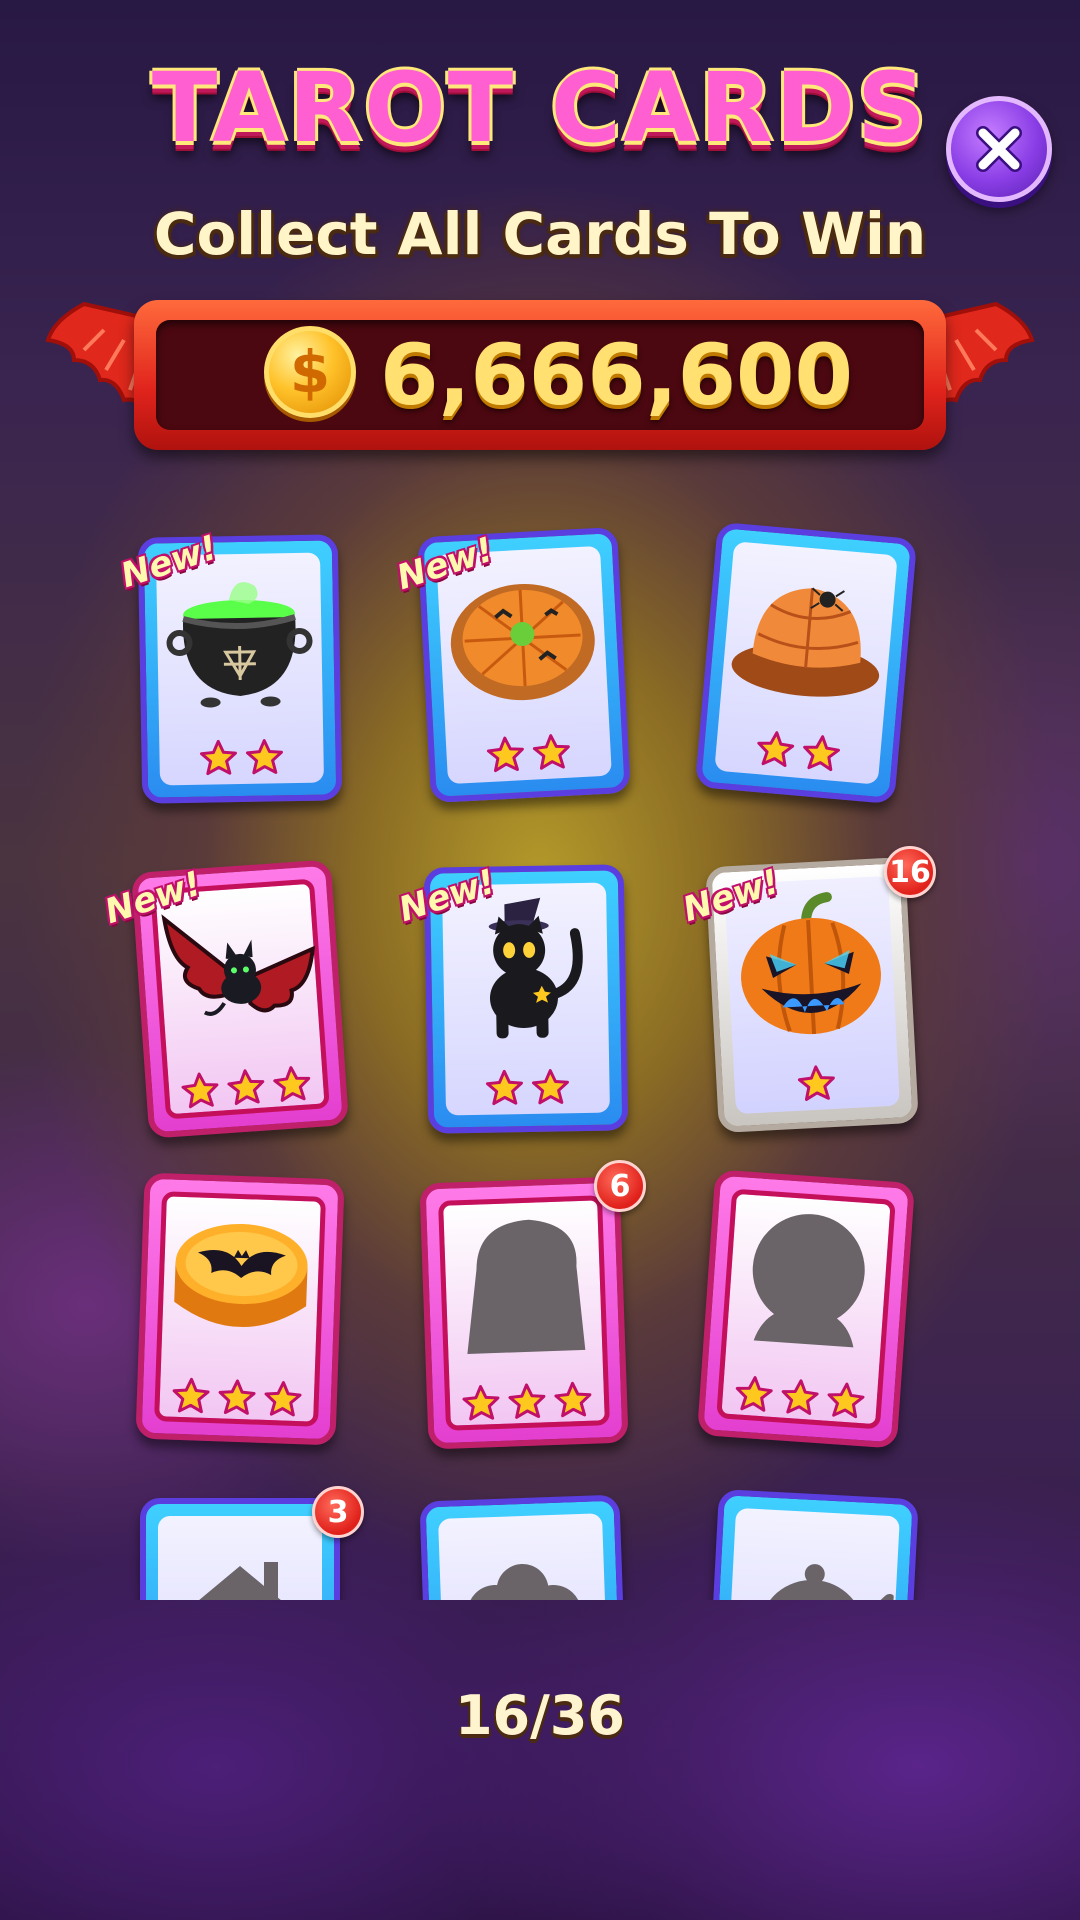 The height and width of the screenshot is (1920, 1080). What do you see at coordinates (310, 372) in the screenshot?
I see `coin-icon: $` at bounding box center [310, 372].